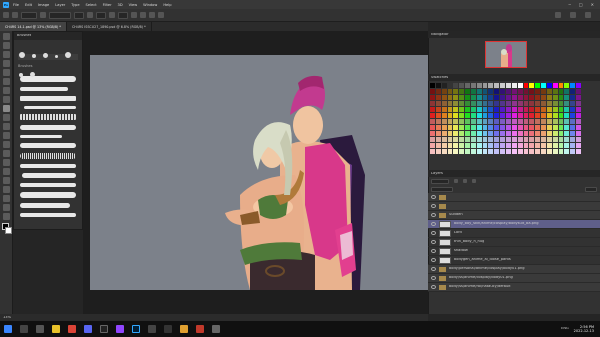  What do you see at coordinates (8, 329) in the screenshot?
I see `windows-start-icon` at bounding box center [8, 329].